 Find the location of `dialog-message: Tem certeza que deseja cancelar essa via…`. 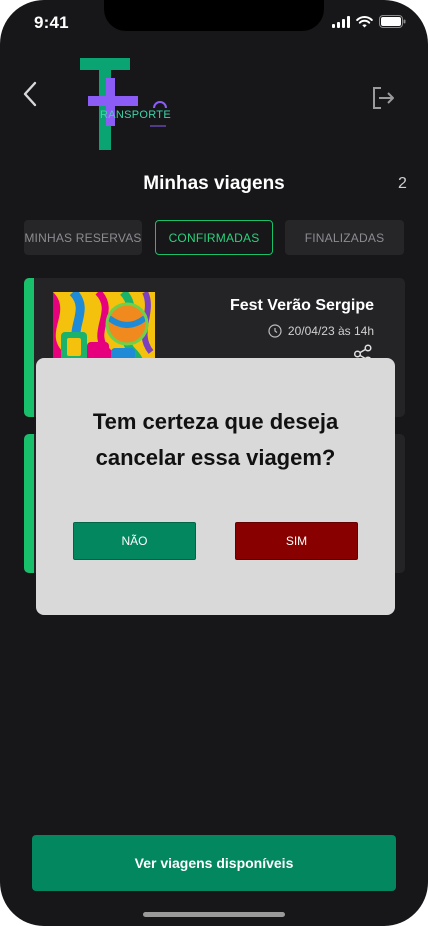

dialog-message: Tem certeza que deseja cancelar essa via… is located at coordinates (215, 440).